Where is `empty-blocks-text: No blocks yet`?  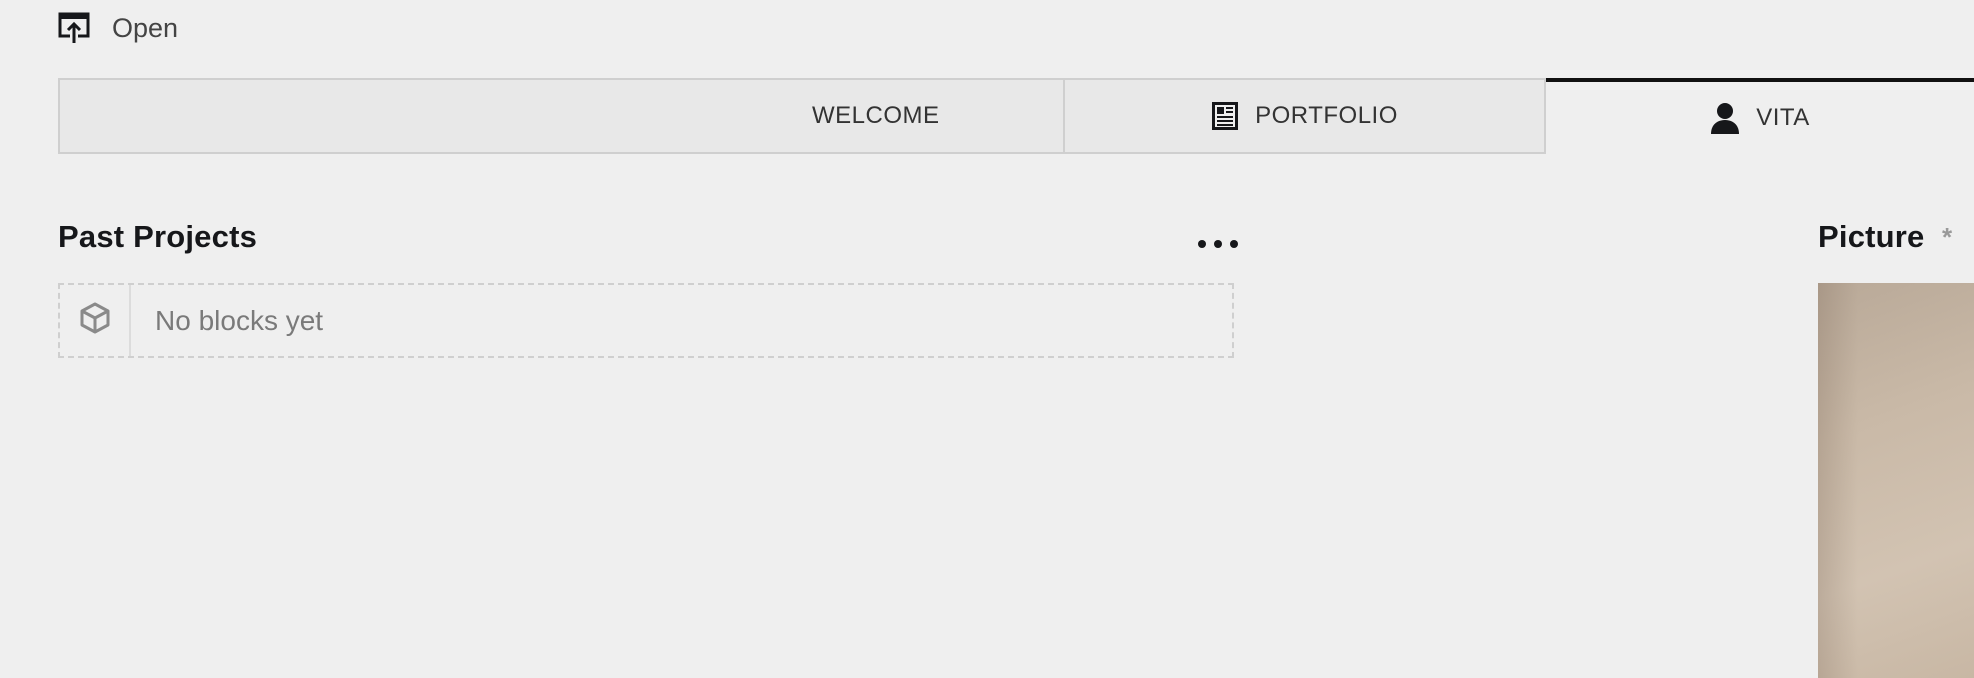 empty-blocks-text: No blocks yet is located at coordinates (239, 320).